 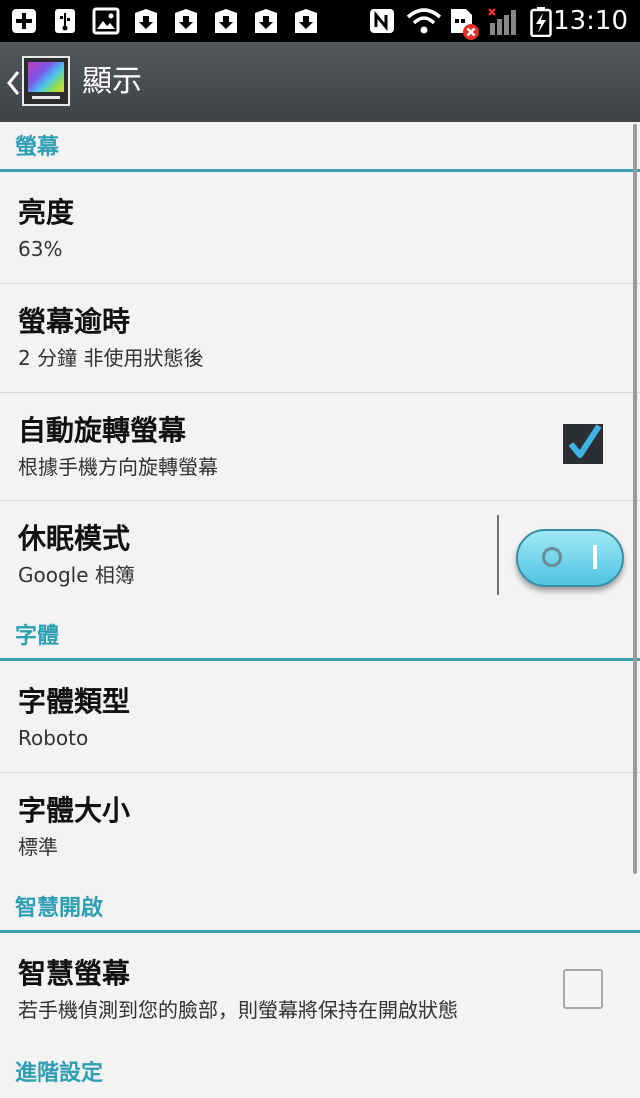 I want to click on nfc-icon, so click(x=382, y=23).